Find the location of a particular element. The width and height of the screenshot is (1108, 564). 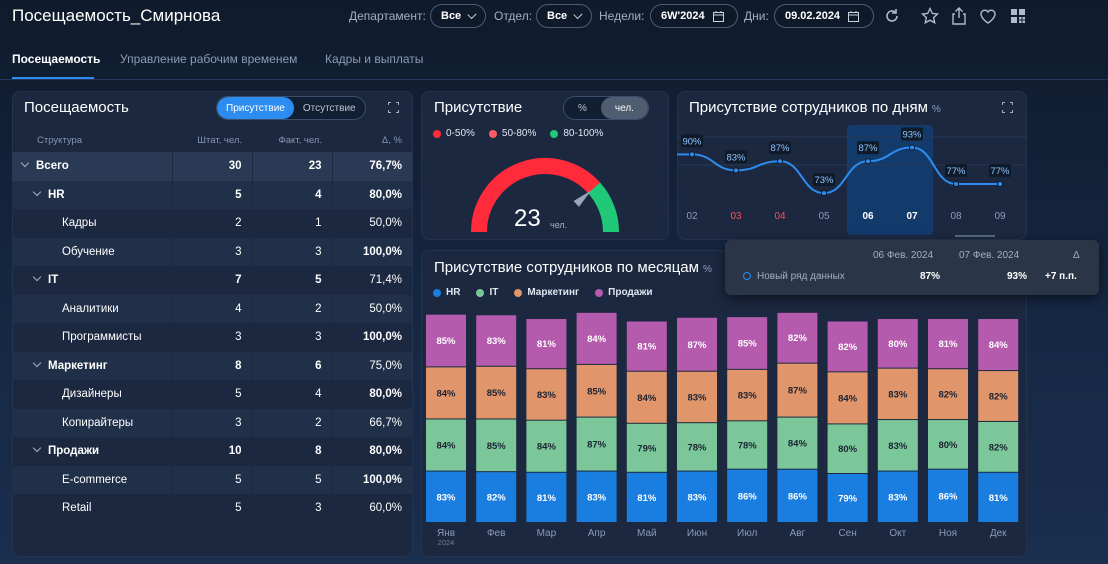

table-row: Аналитики 4 2 50,0% is located at coordinates (212, 308).